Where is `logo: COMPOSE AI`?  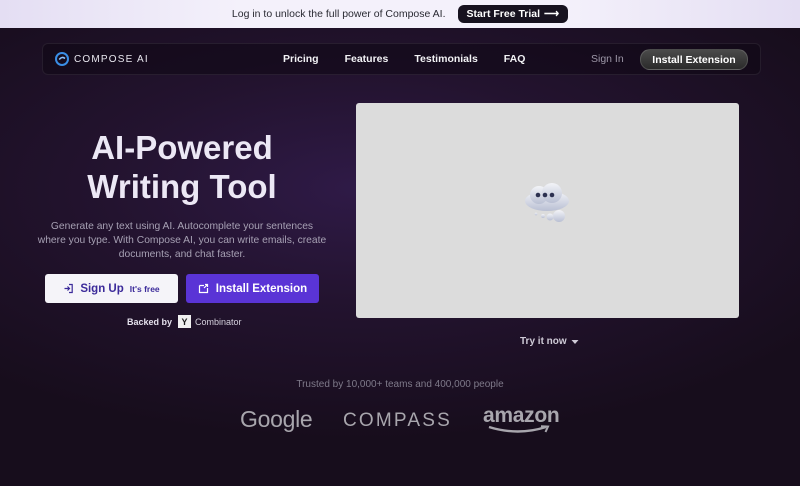 logo: COMPOSE AI is located at coordinates (102, 59).